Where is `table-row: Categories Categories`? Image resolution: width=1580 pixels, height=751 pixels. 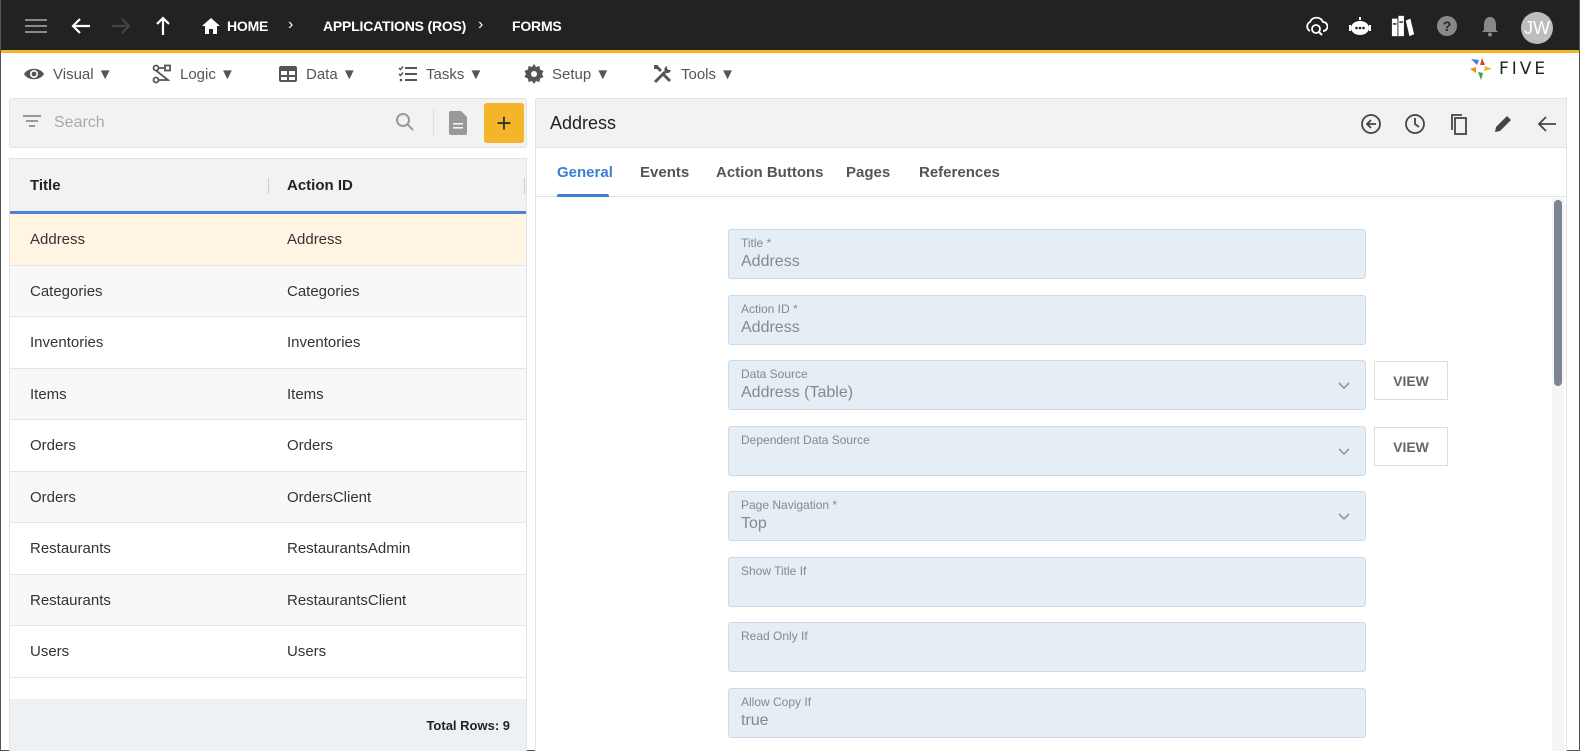
table-row: Categories Categories is located at coordinates (268, 291).